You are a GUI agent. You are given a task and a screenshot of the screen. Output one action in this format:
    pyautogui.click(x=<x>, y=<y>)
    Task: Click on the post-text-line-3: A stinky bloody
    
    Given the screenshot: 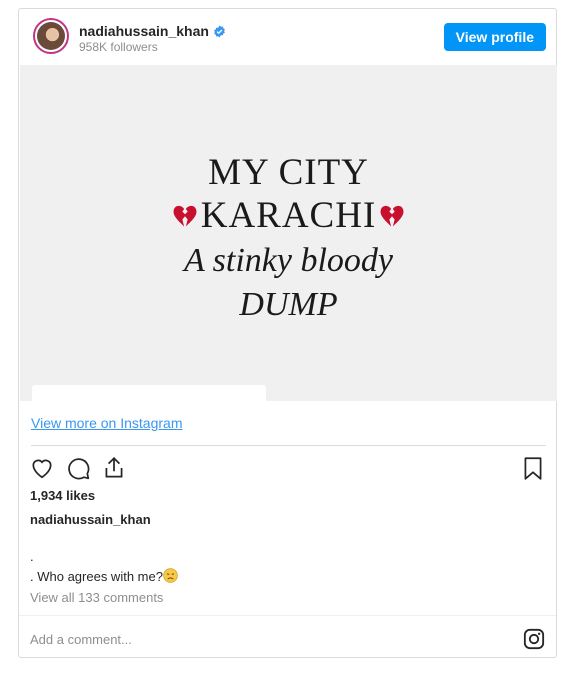 What is the action you would take?
    pyautogui.click(x=288, y=260)
    